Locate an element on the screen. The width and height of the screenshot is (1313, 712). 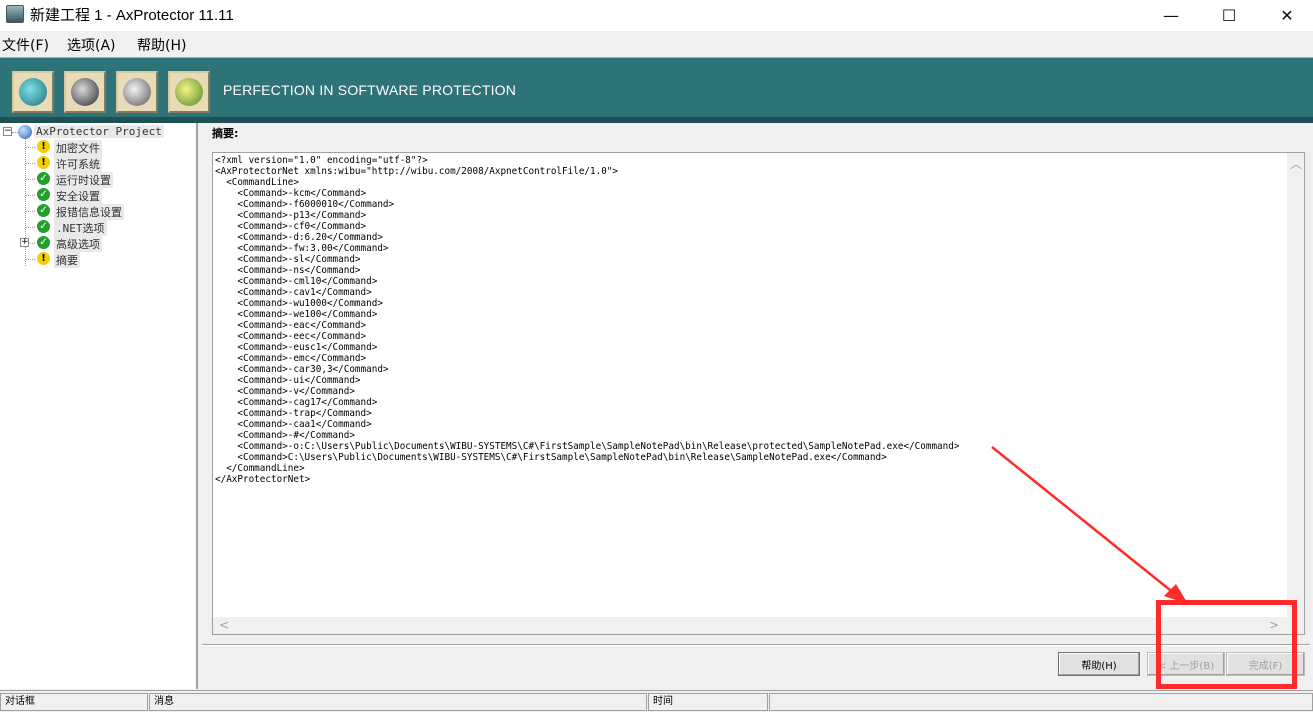
help-button: 帮助(H) is located at coordinates (1099, 664).